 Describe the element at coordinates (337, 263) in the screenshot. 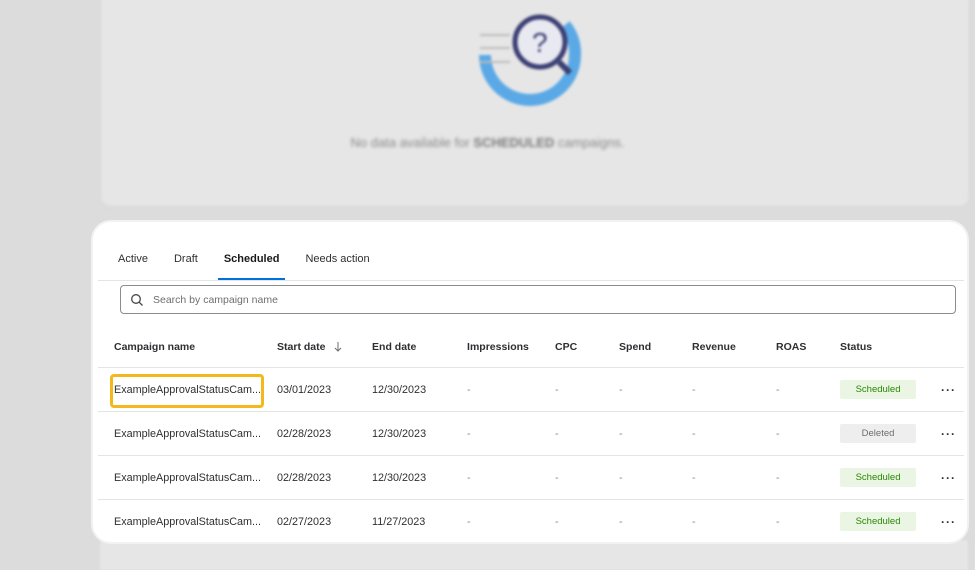

I see `tab-needs-action: Needs action` at that location.